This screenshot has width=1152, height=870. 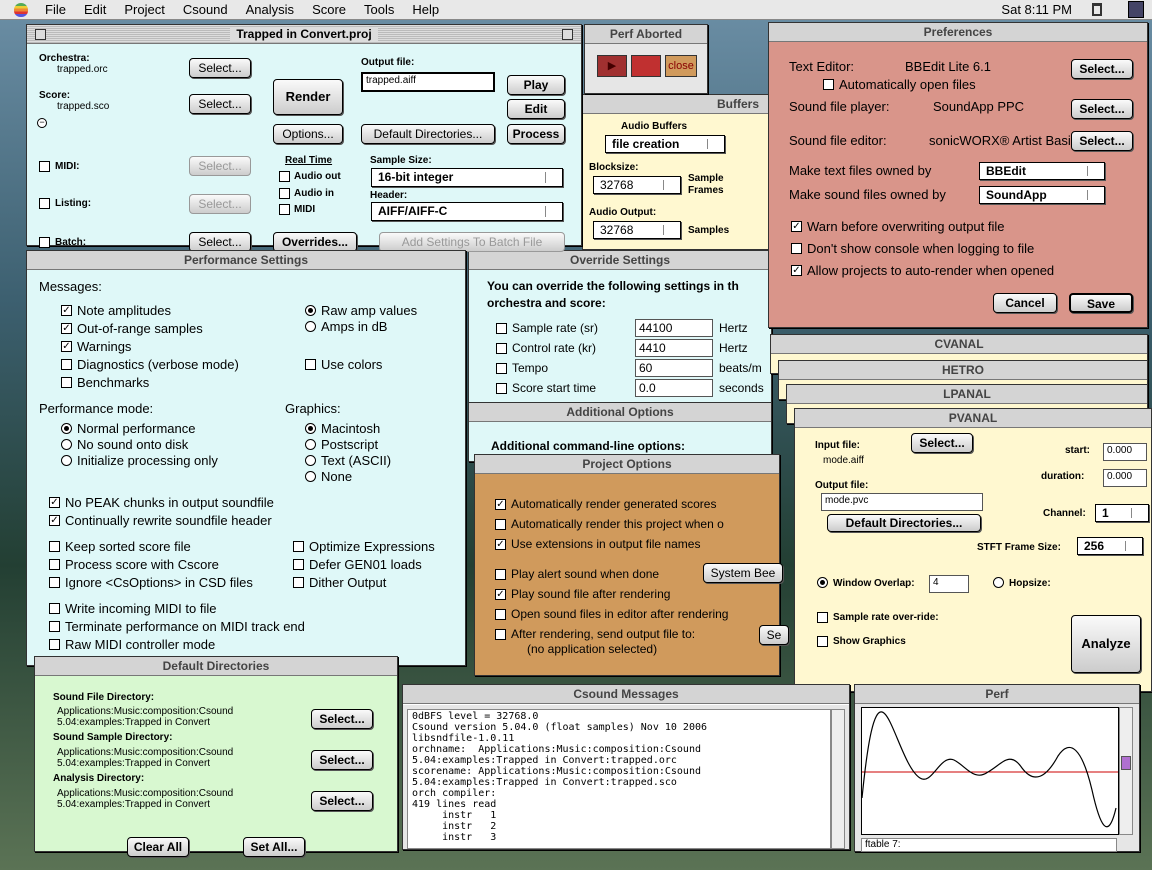 I want to click on cvanal-titlebar: CVANAL, so click(x=959, y=344).